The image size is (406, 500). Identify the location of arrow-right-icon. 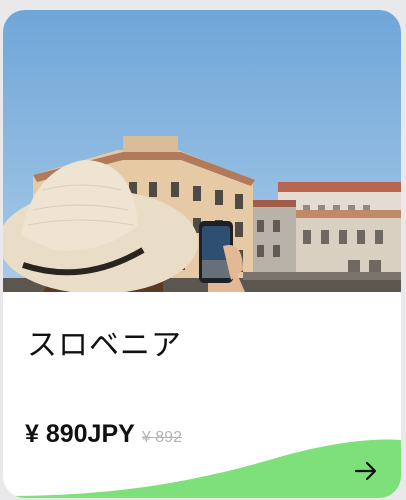
(366, 471).